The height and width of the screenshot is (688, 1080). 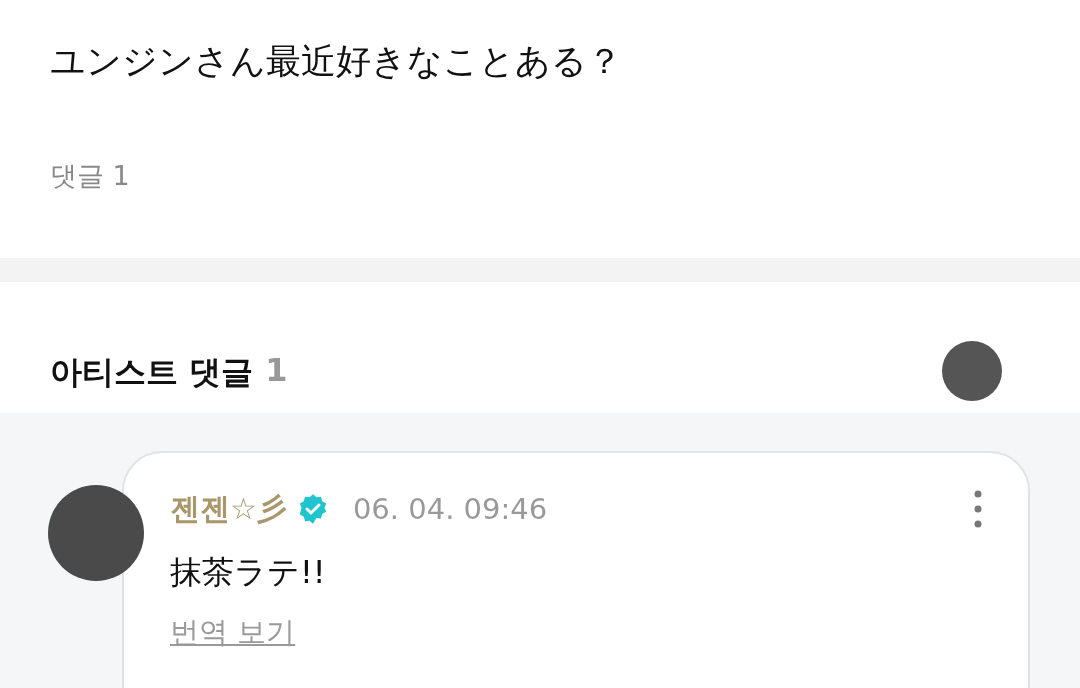 What do you see at coordinates (233, 633) in the screenshot?
I see `translate-link: 번역 보기` at bounding box center [233, 633].